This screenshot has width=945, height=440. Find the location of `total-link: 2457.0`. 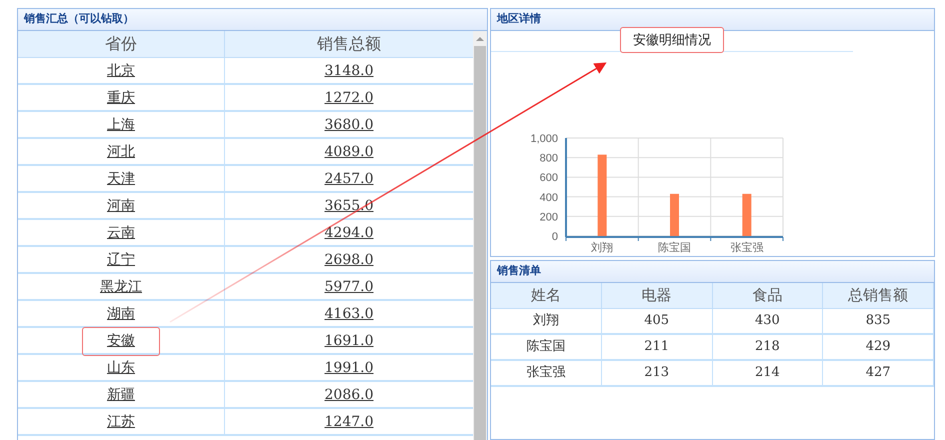

total-link: 2457.0 is located at coordinates (349, 179).